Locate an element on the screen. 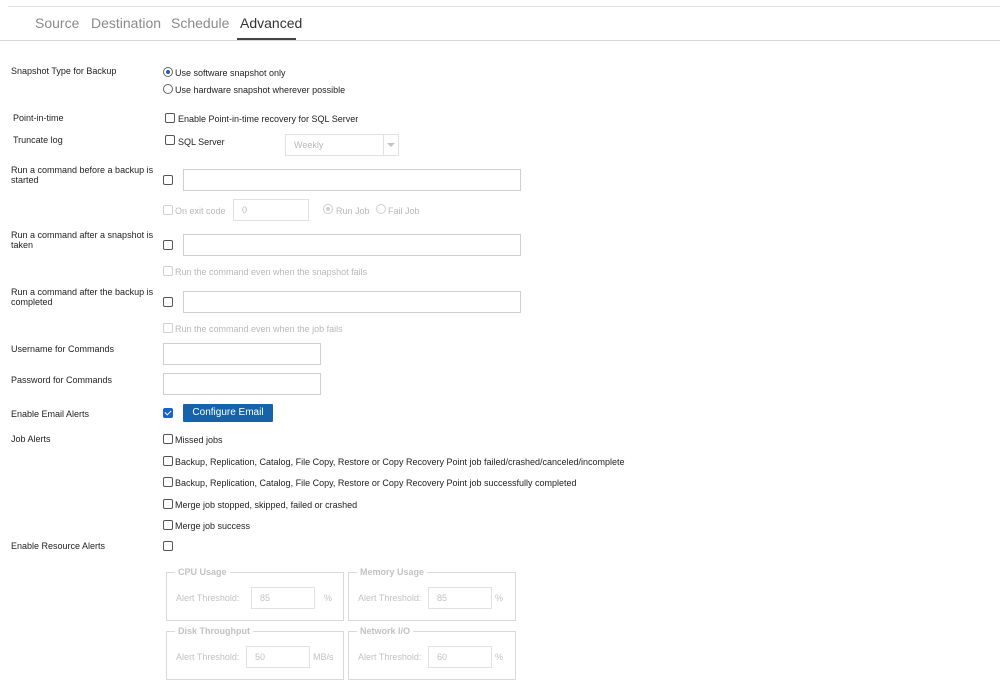 The height and width of the screenshot is (695, 1000). memory-usage-group: Memory Usage Alert Threshold: 85 % is located at coordinates (432, 594).